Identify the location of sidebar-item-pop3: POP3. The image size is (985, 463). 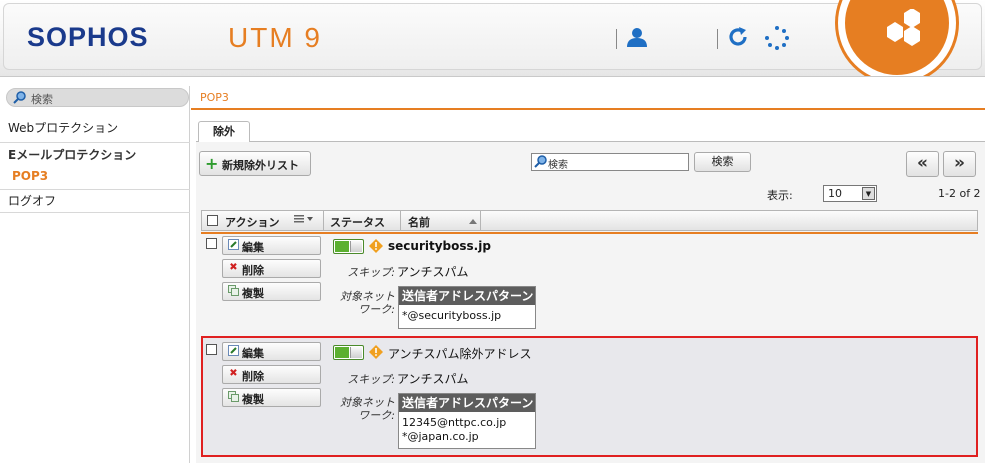
(95, 176).